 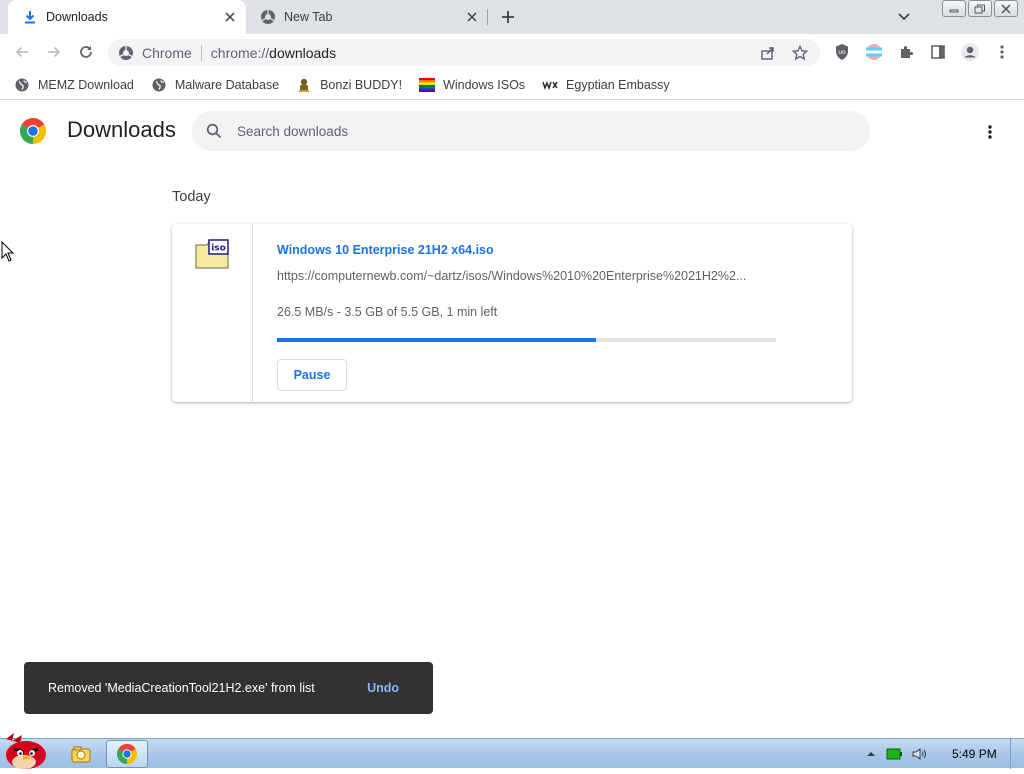 I want to click on profile-avatar-icon, so click(x=970, y=52).